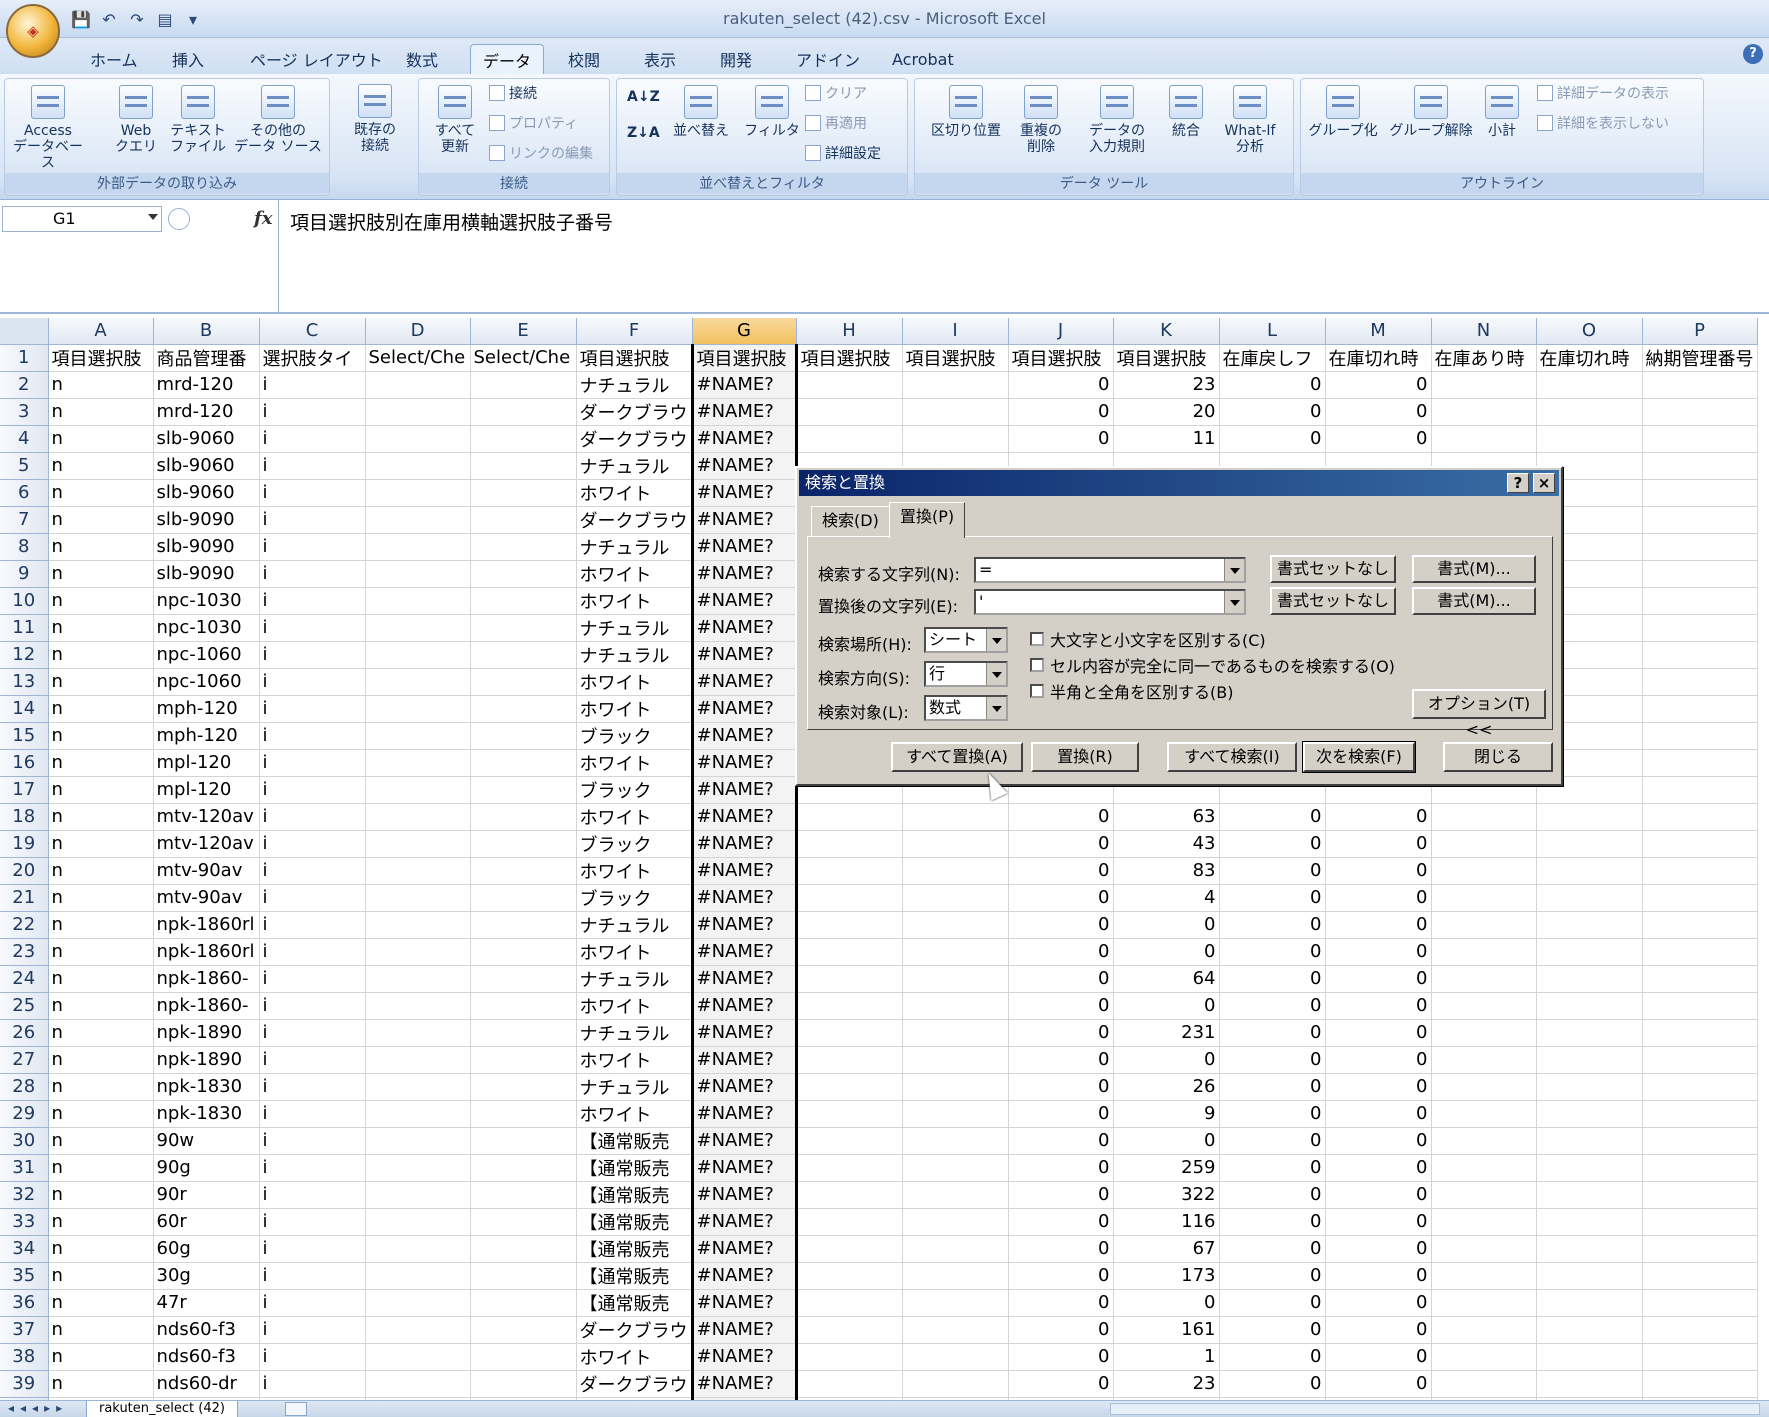 The image size is (1769, 1417). What do you see at coordinates (634, 979) in the screenshot?
I see `cell-f24: ナチュラル` at bounding box center [634, 979].